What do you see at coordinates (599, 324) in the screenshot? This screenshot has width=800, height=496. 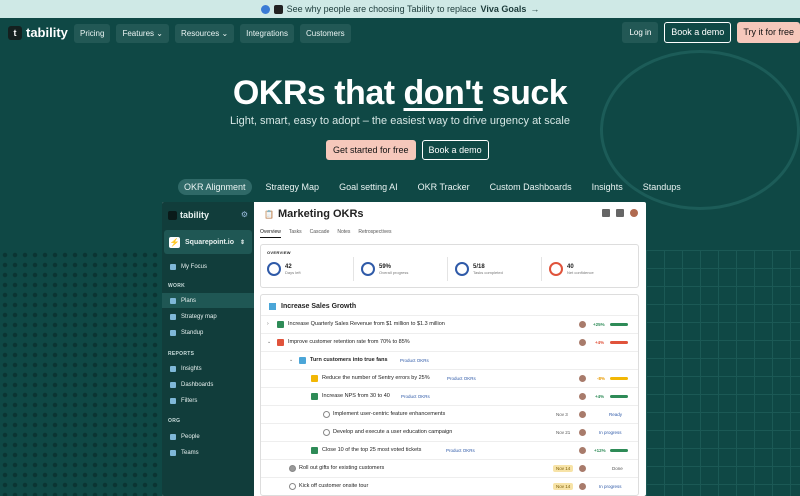 I see `row-pct: +25%` at bounding box center [599, 324].